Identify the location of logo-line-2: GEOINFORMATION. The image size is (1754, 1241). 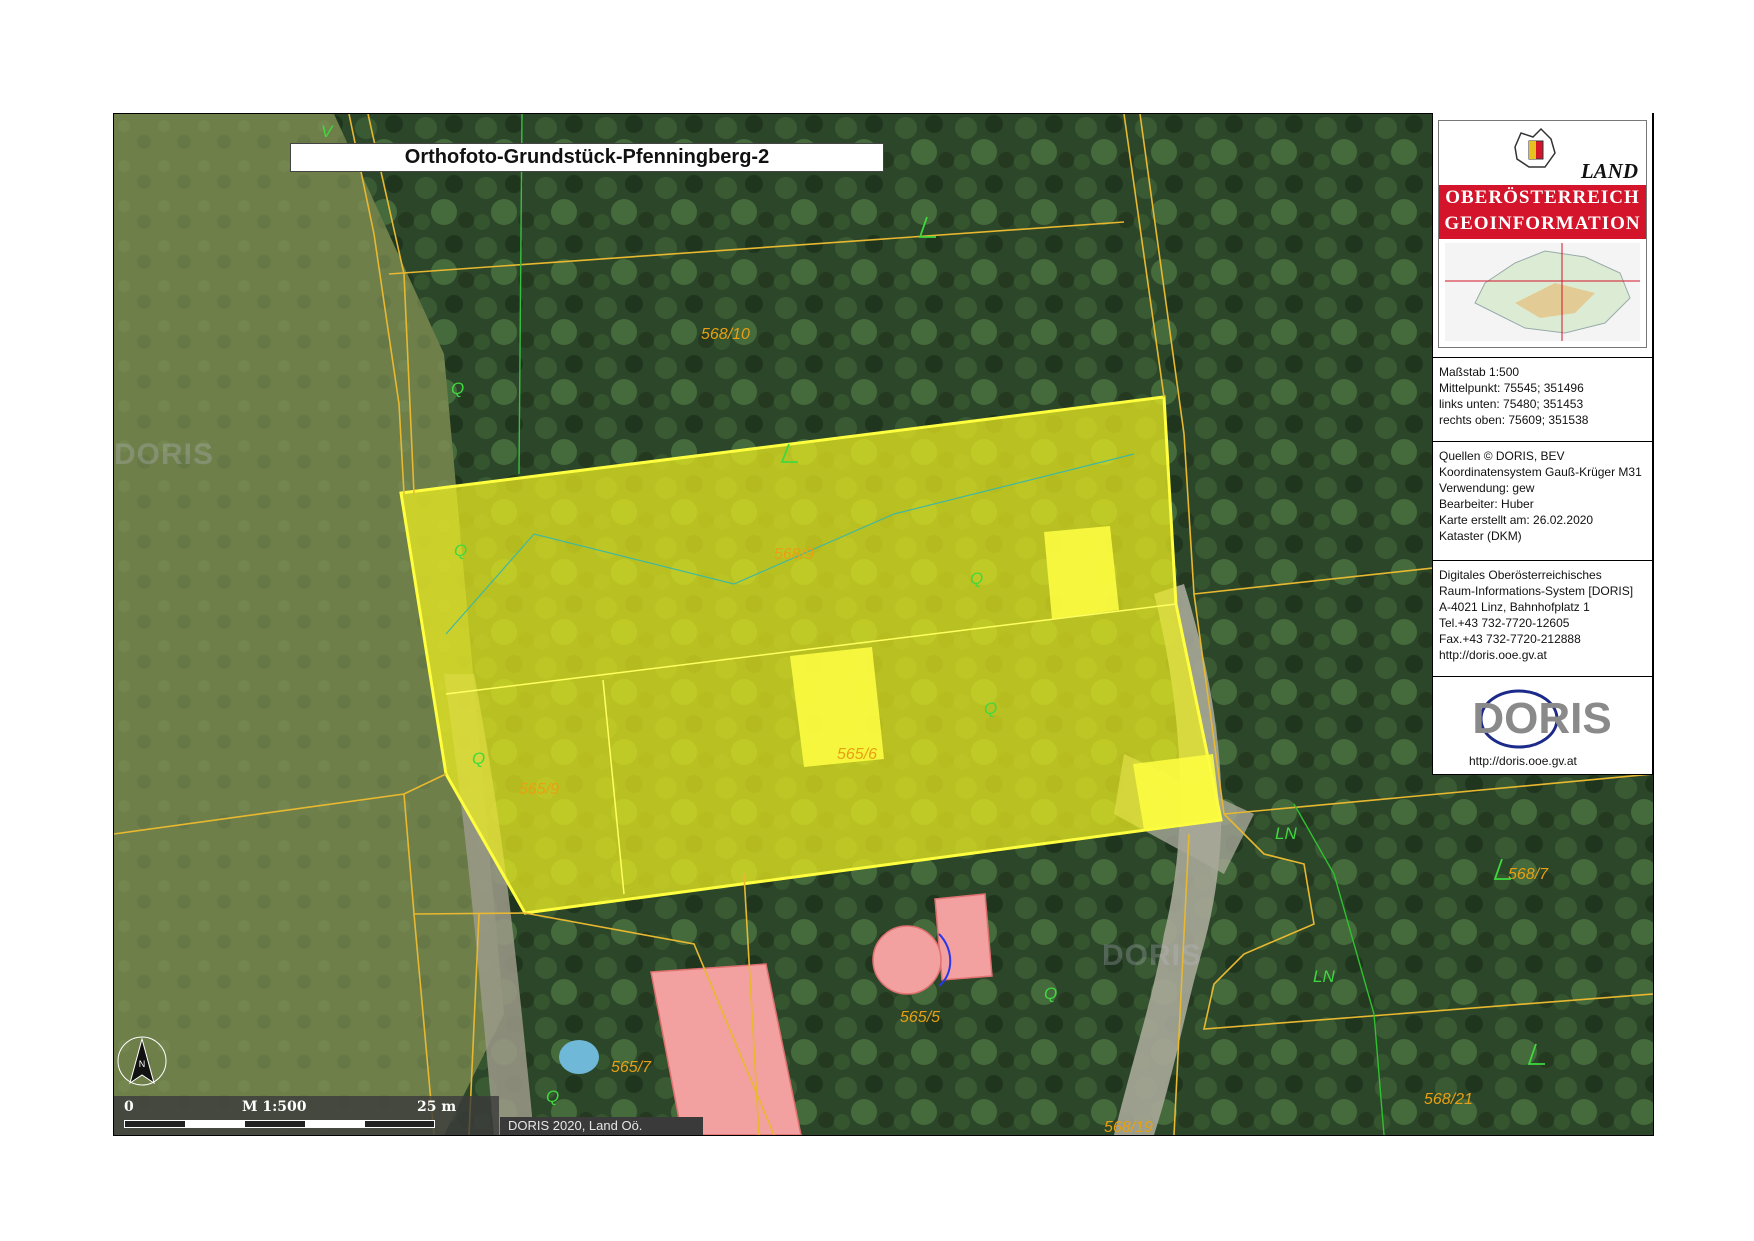
(1542, 223).